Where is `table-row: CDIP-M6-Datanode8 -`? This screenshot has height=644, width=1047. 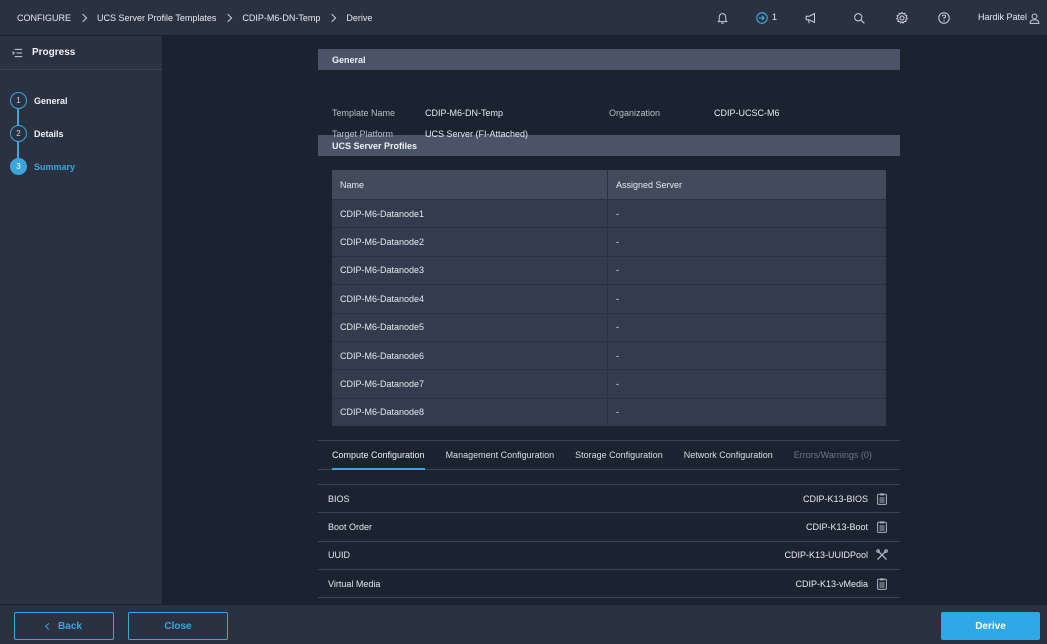 table-row: CDIP-M6-Datanode8 - is located at coordinates (609, 412).